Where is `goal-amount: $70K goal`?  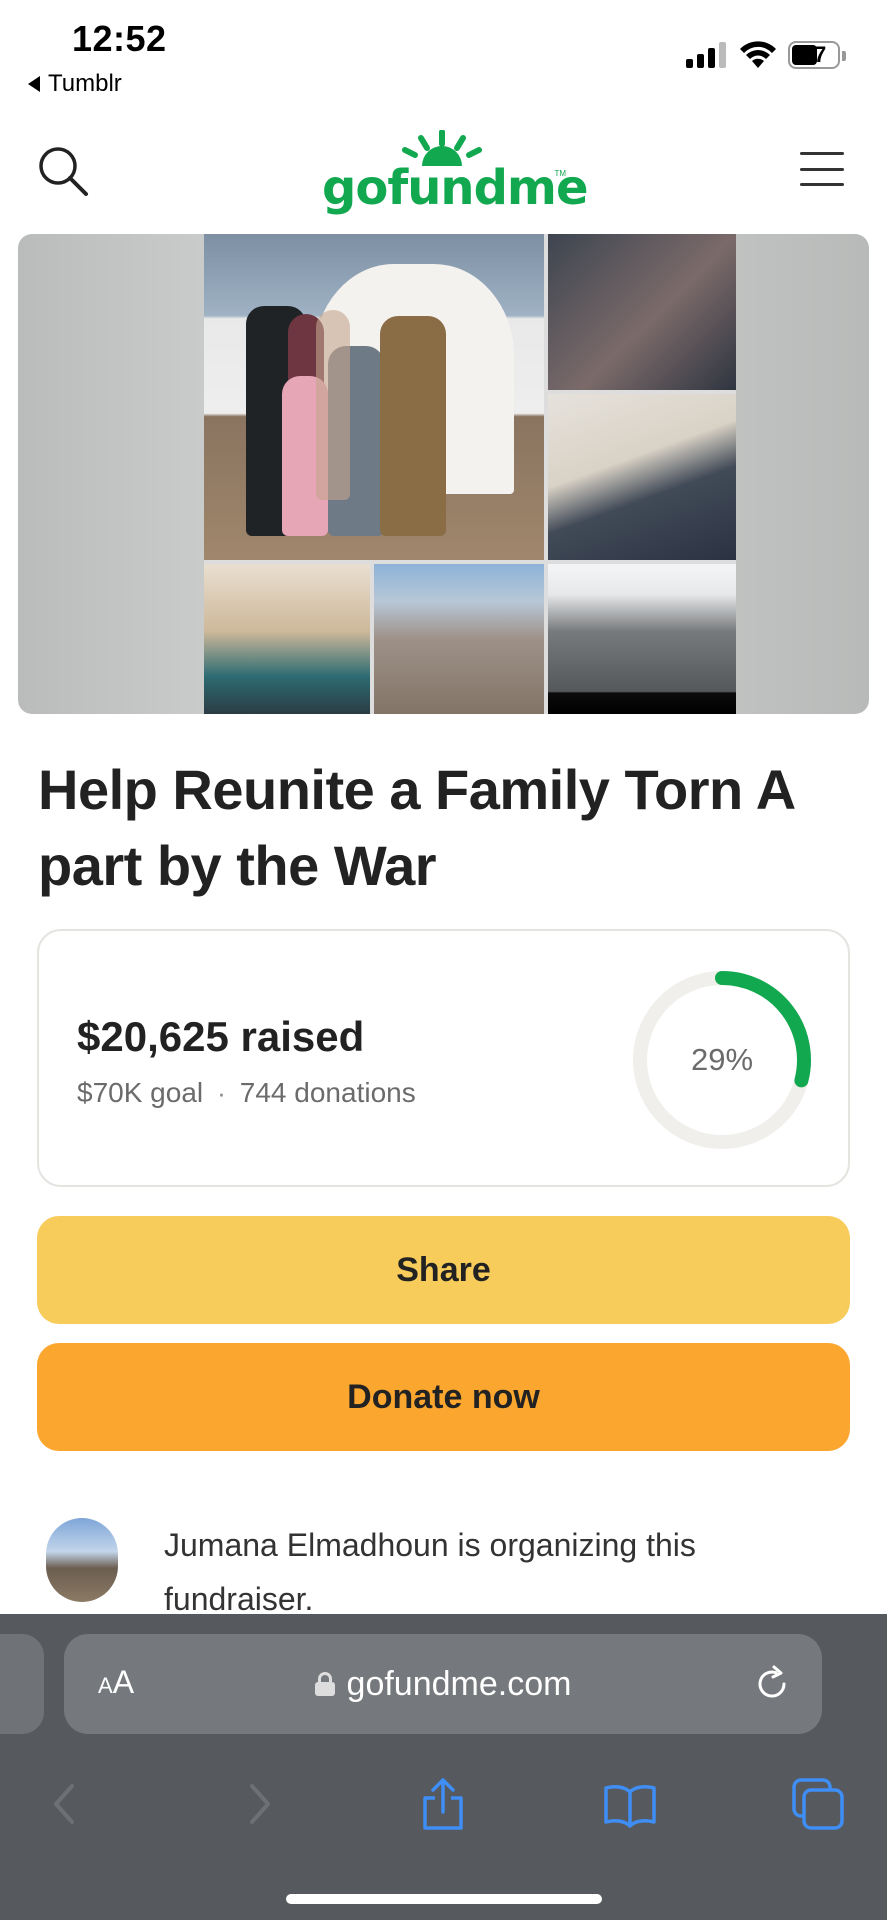 goal-amount: $70K goal is located at coordinates (140, 1092).